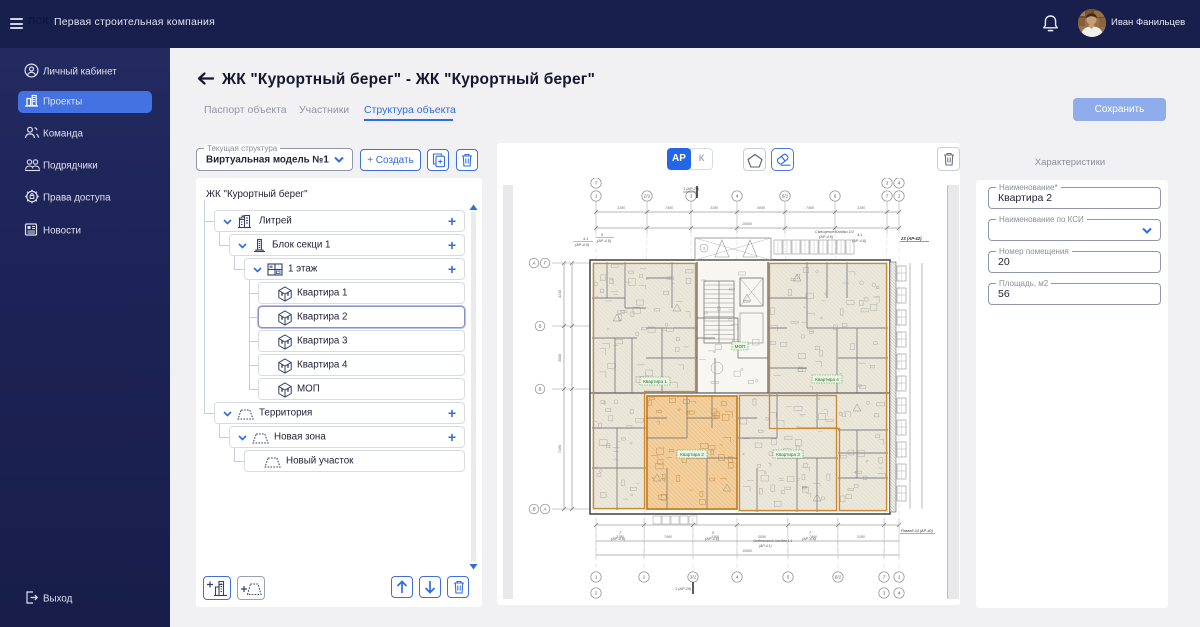 The image size is (1200, 627). I want to click on svg-text: Смещение Кладки 1/1, so click(834, 232).